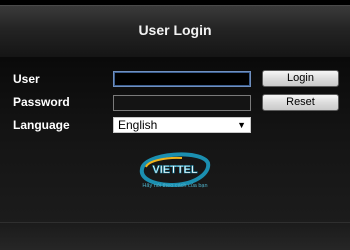 The width and height of the screenshot is (350, 250). I want to click on password-label: Password, so click(41, 102).